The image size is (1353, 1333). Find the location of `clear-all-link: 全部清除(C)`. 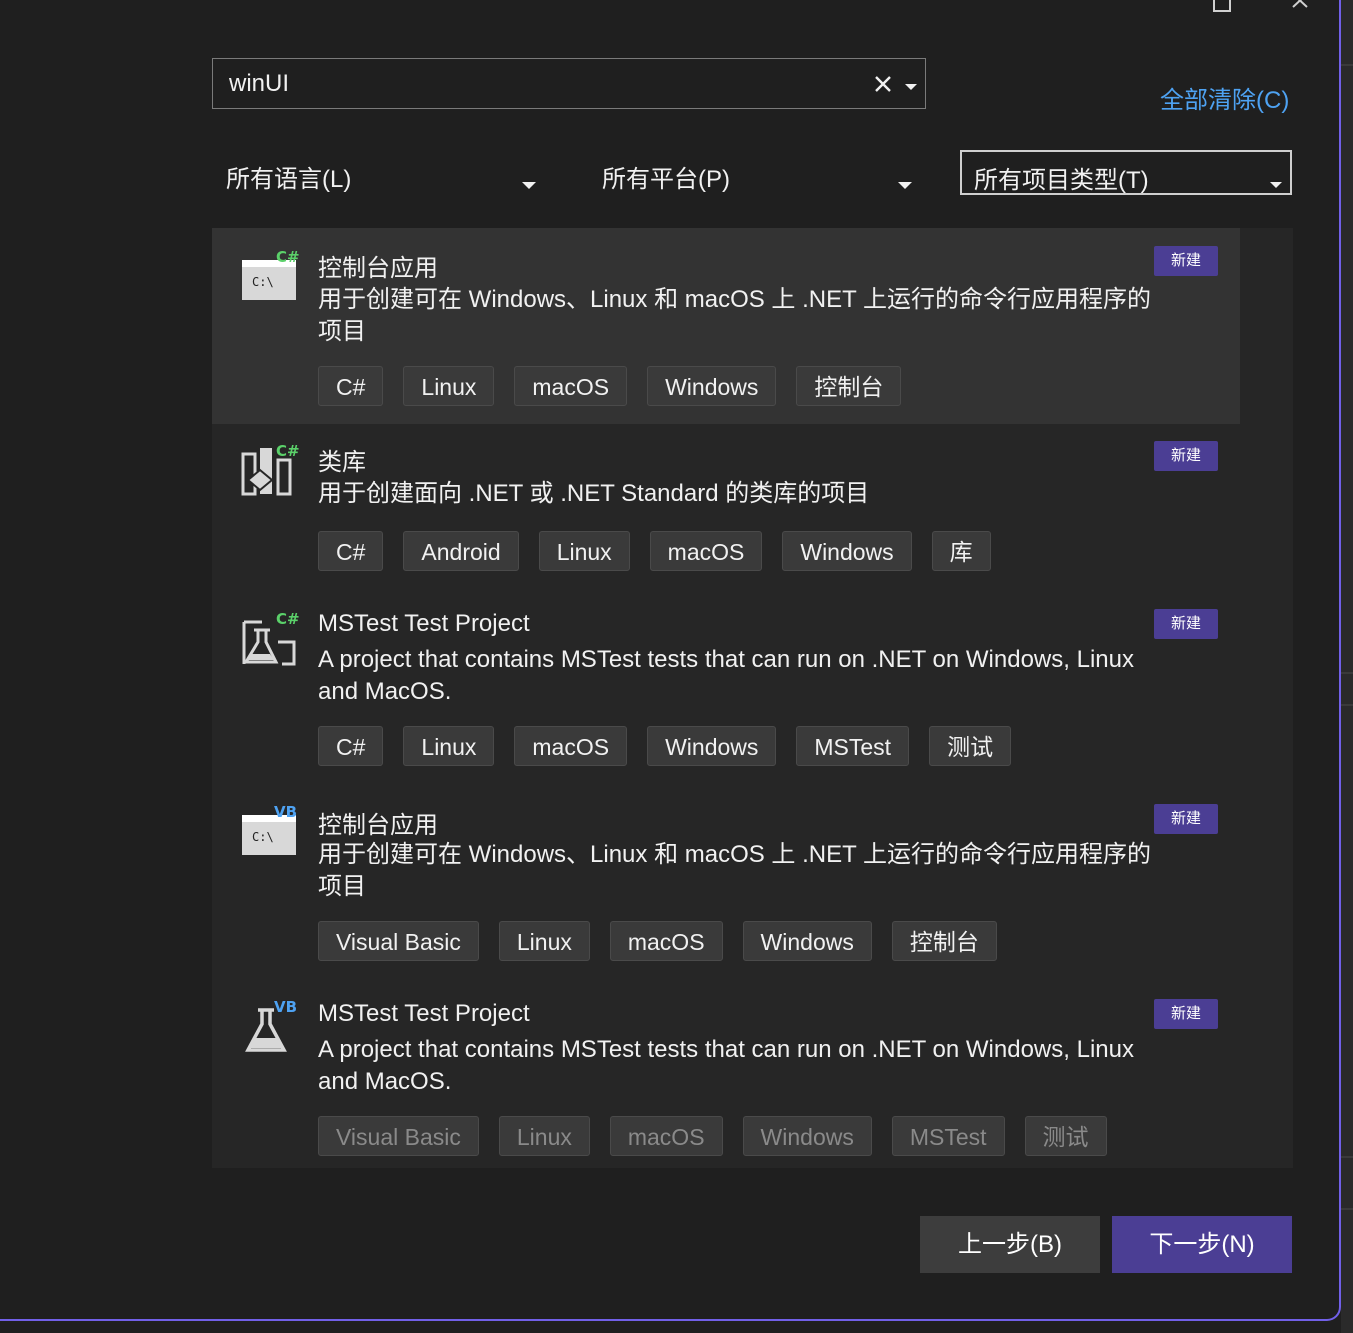

clear-all-link: 全部清除(C) is located at coordinates (1224, 97).